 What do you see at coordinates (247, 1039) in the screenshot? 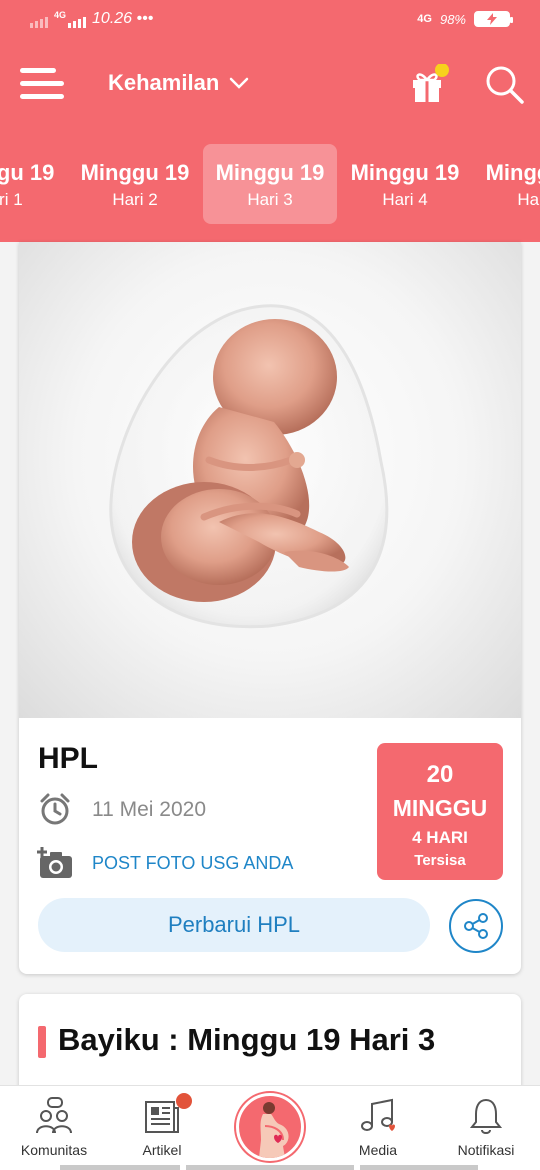
I see `section-title: Bayiku : Minggu 19 Hari 3` at bounding box center [247, 1039].